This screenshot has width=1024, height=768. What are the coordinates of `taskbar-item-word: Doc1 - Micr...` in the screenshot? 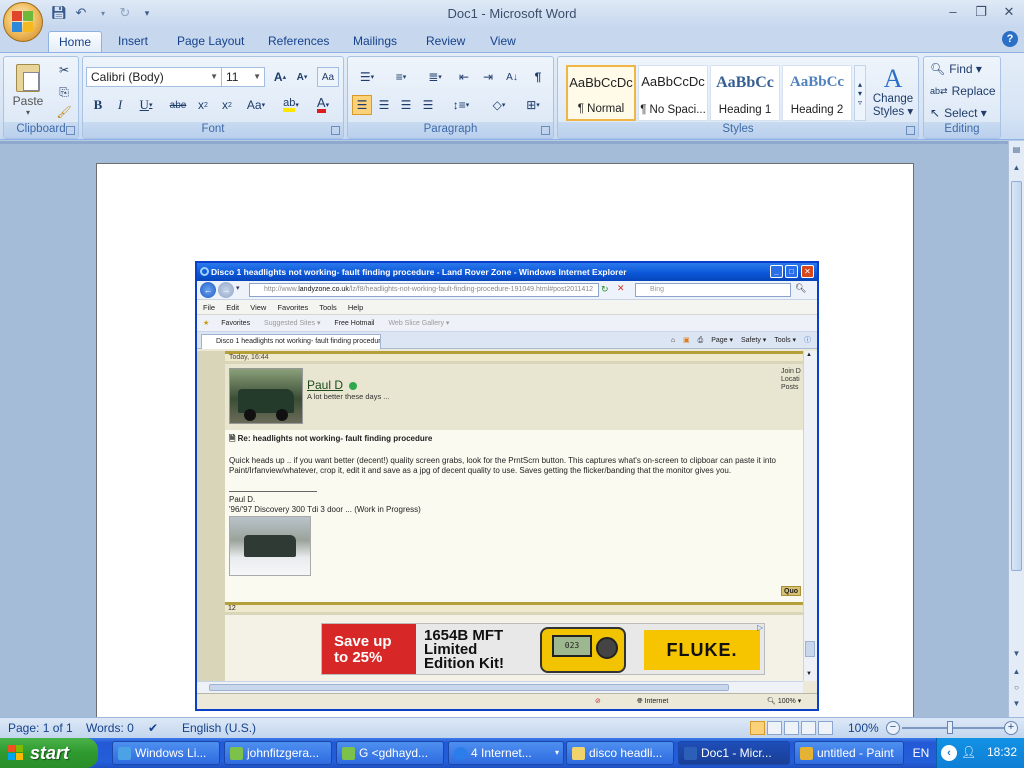 It's located at (734, 753).